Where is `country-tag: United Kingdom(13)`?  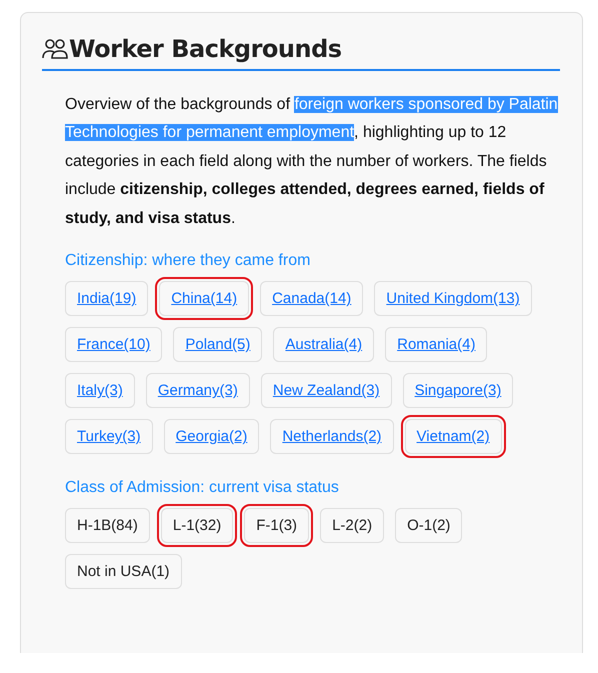 country-tag: United Kingdom(13) is located at coordinates (453, 298).